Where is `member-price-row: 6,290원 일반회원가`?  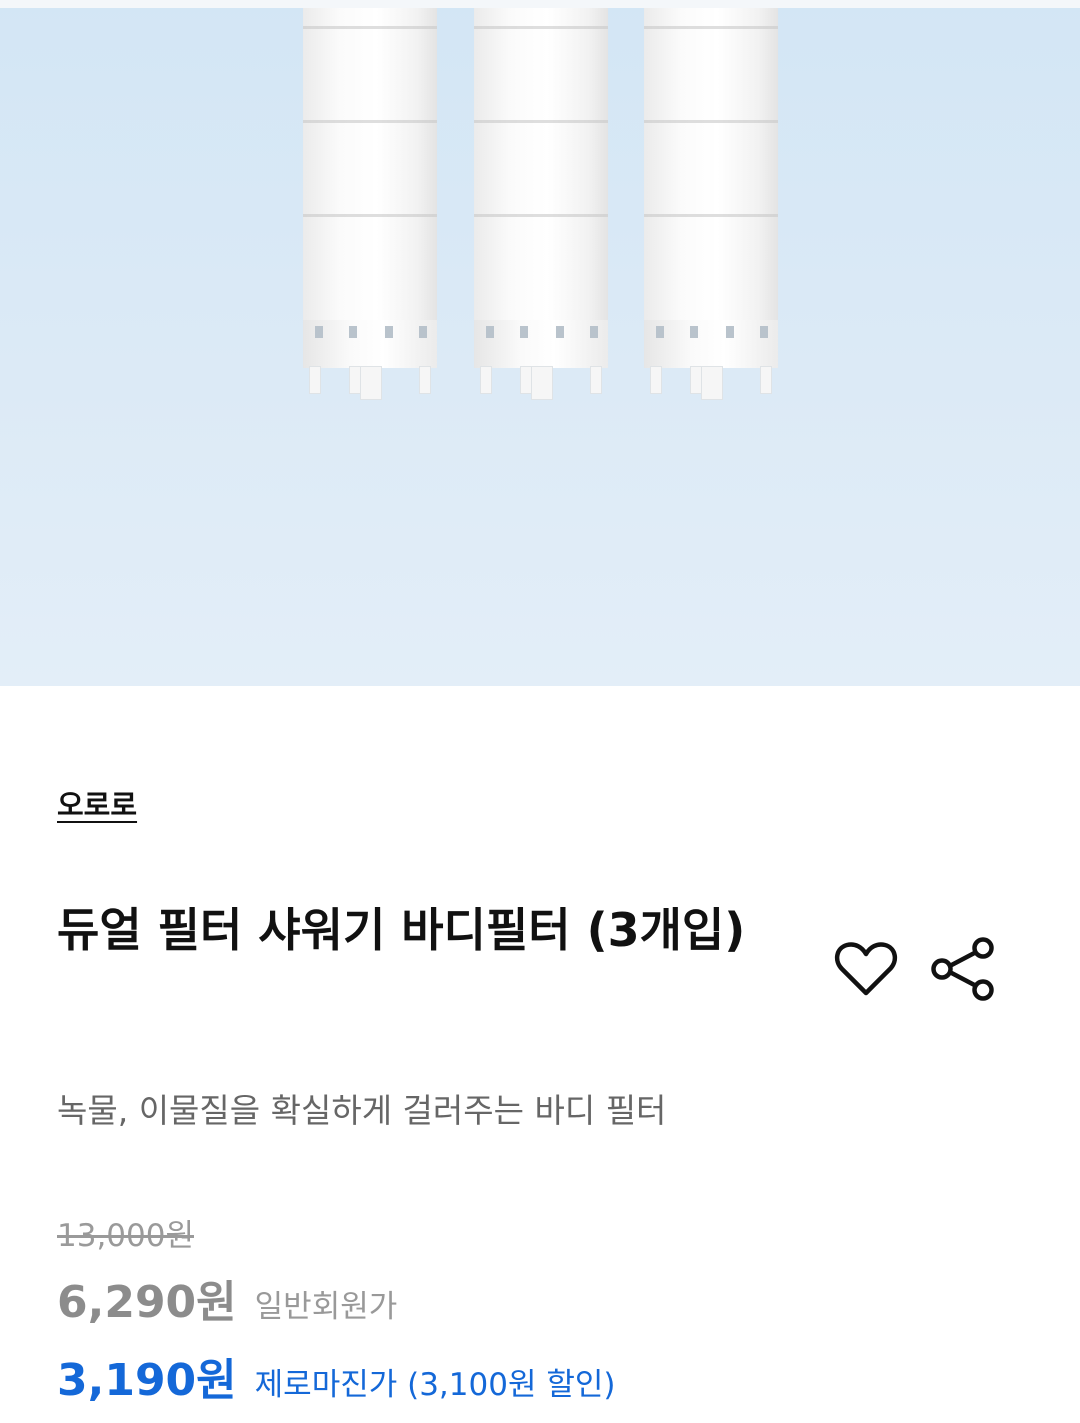
member-price-row: 6,290원 일반회원가 is located at coordinates (227, 1298).